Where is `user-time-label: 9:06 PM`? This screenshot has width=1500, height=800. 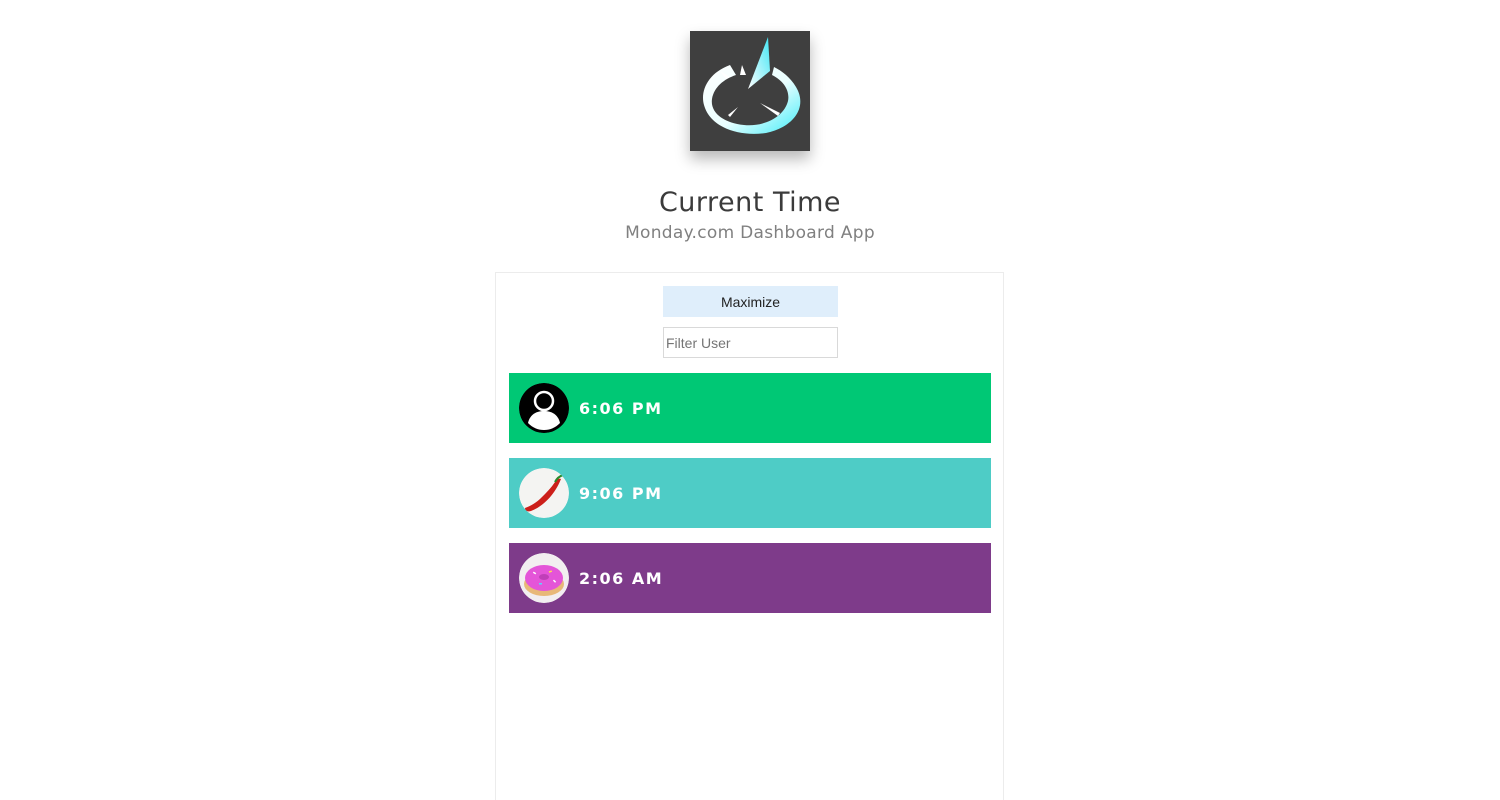 user-time-label: 9:06 PM is located at coordinates (621, 493).